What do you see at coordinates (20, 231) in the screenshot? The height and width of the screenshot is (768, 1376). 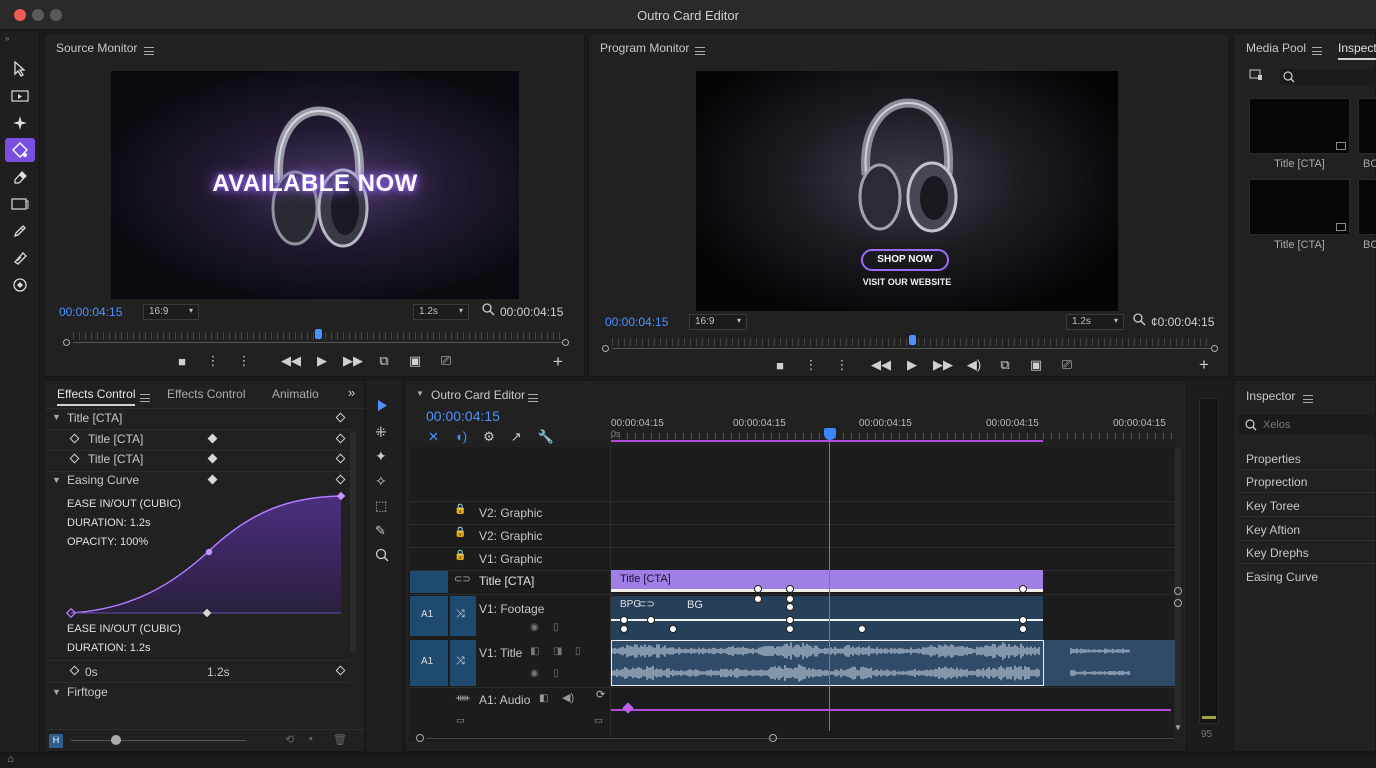 I see `pencil-icon` at bounding box center [20, 231].